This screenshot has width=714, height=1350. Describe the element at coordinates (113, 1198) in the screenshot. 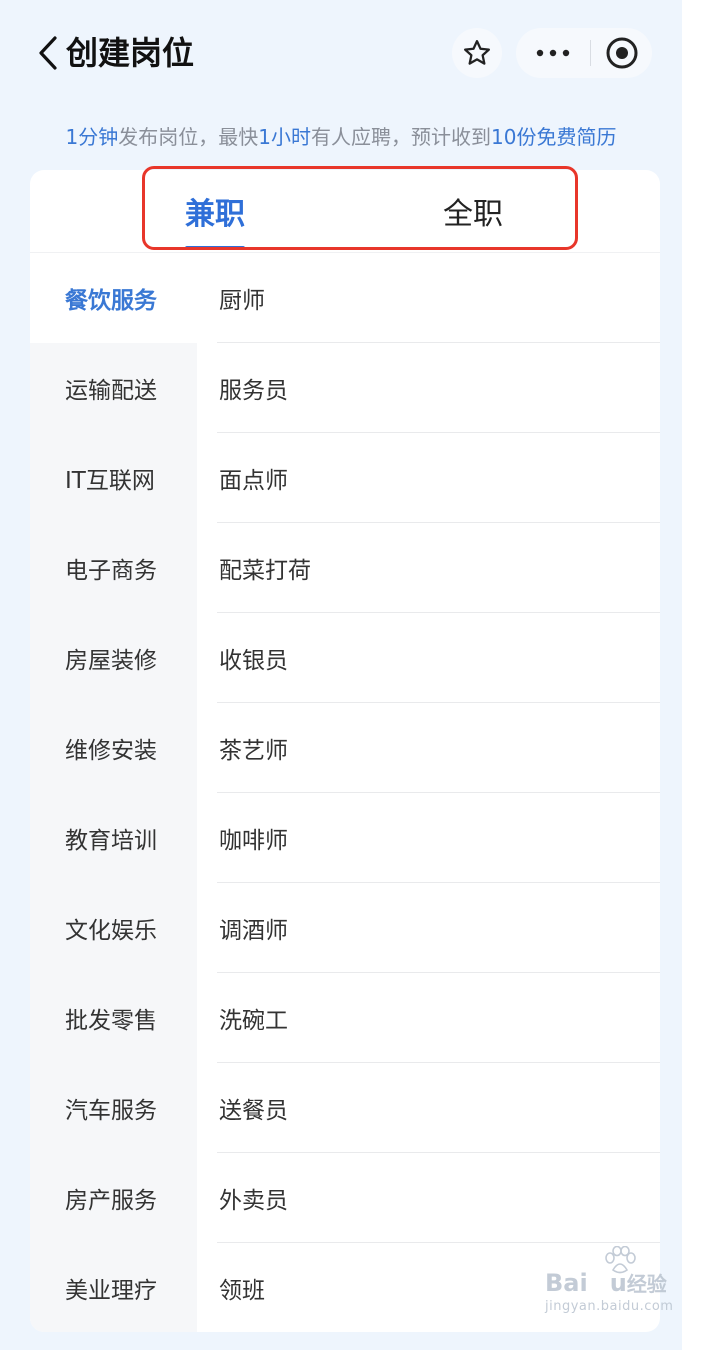

I see `category-item: 房产服务` at that location.